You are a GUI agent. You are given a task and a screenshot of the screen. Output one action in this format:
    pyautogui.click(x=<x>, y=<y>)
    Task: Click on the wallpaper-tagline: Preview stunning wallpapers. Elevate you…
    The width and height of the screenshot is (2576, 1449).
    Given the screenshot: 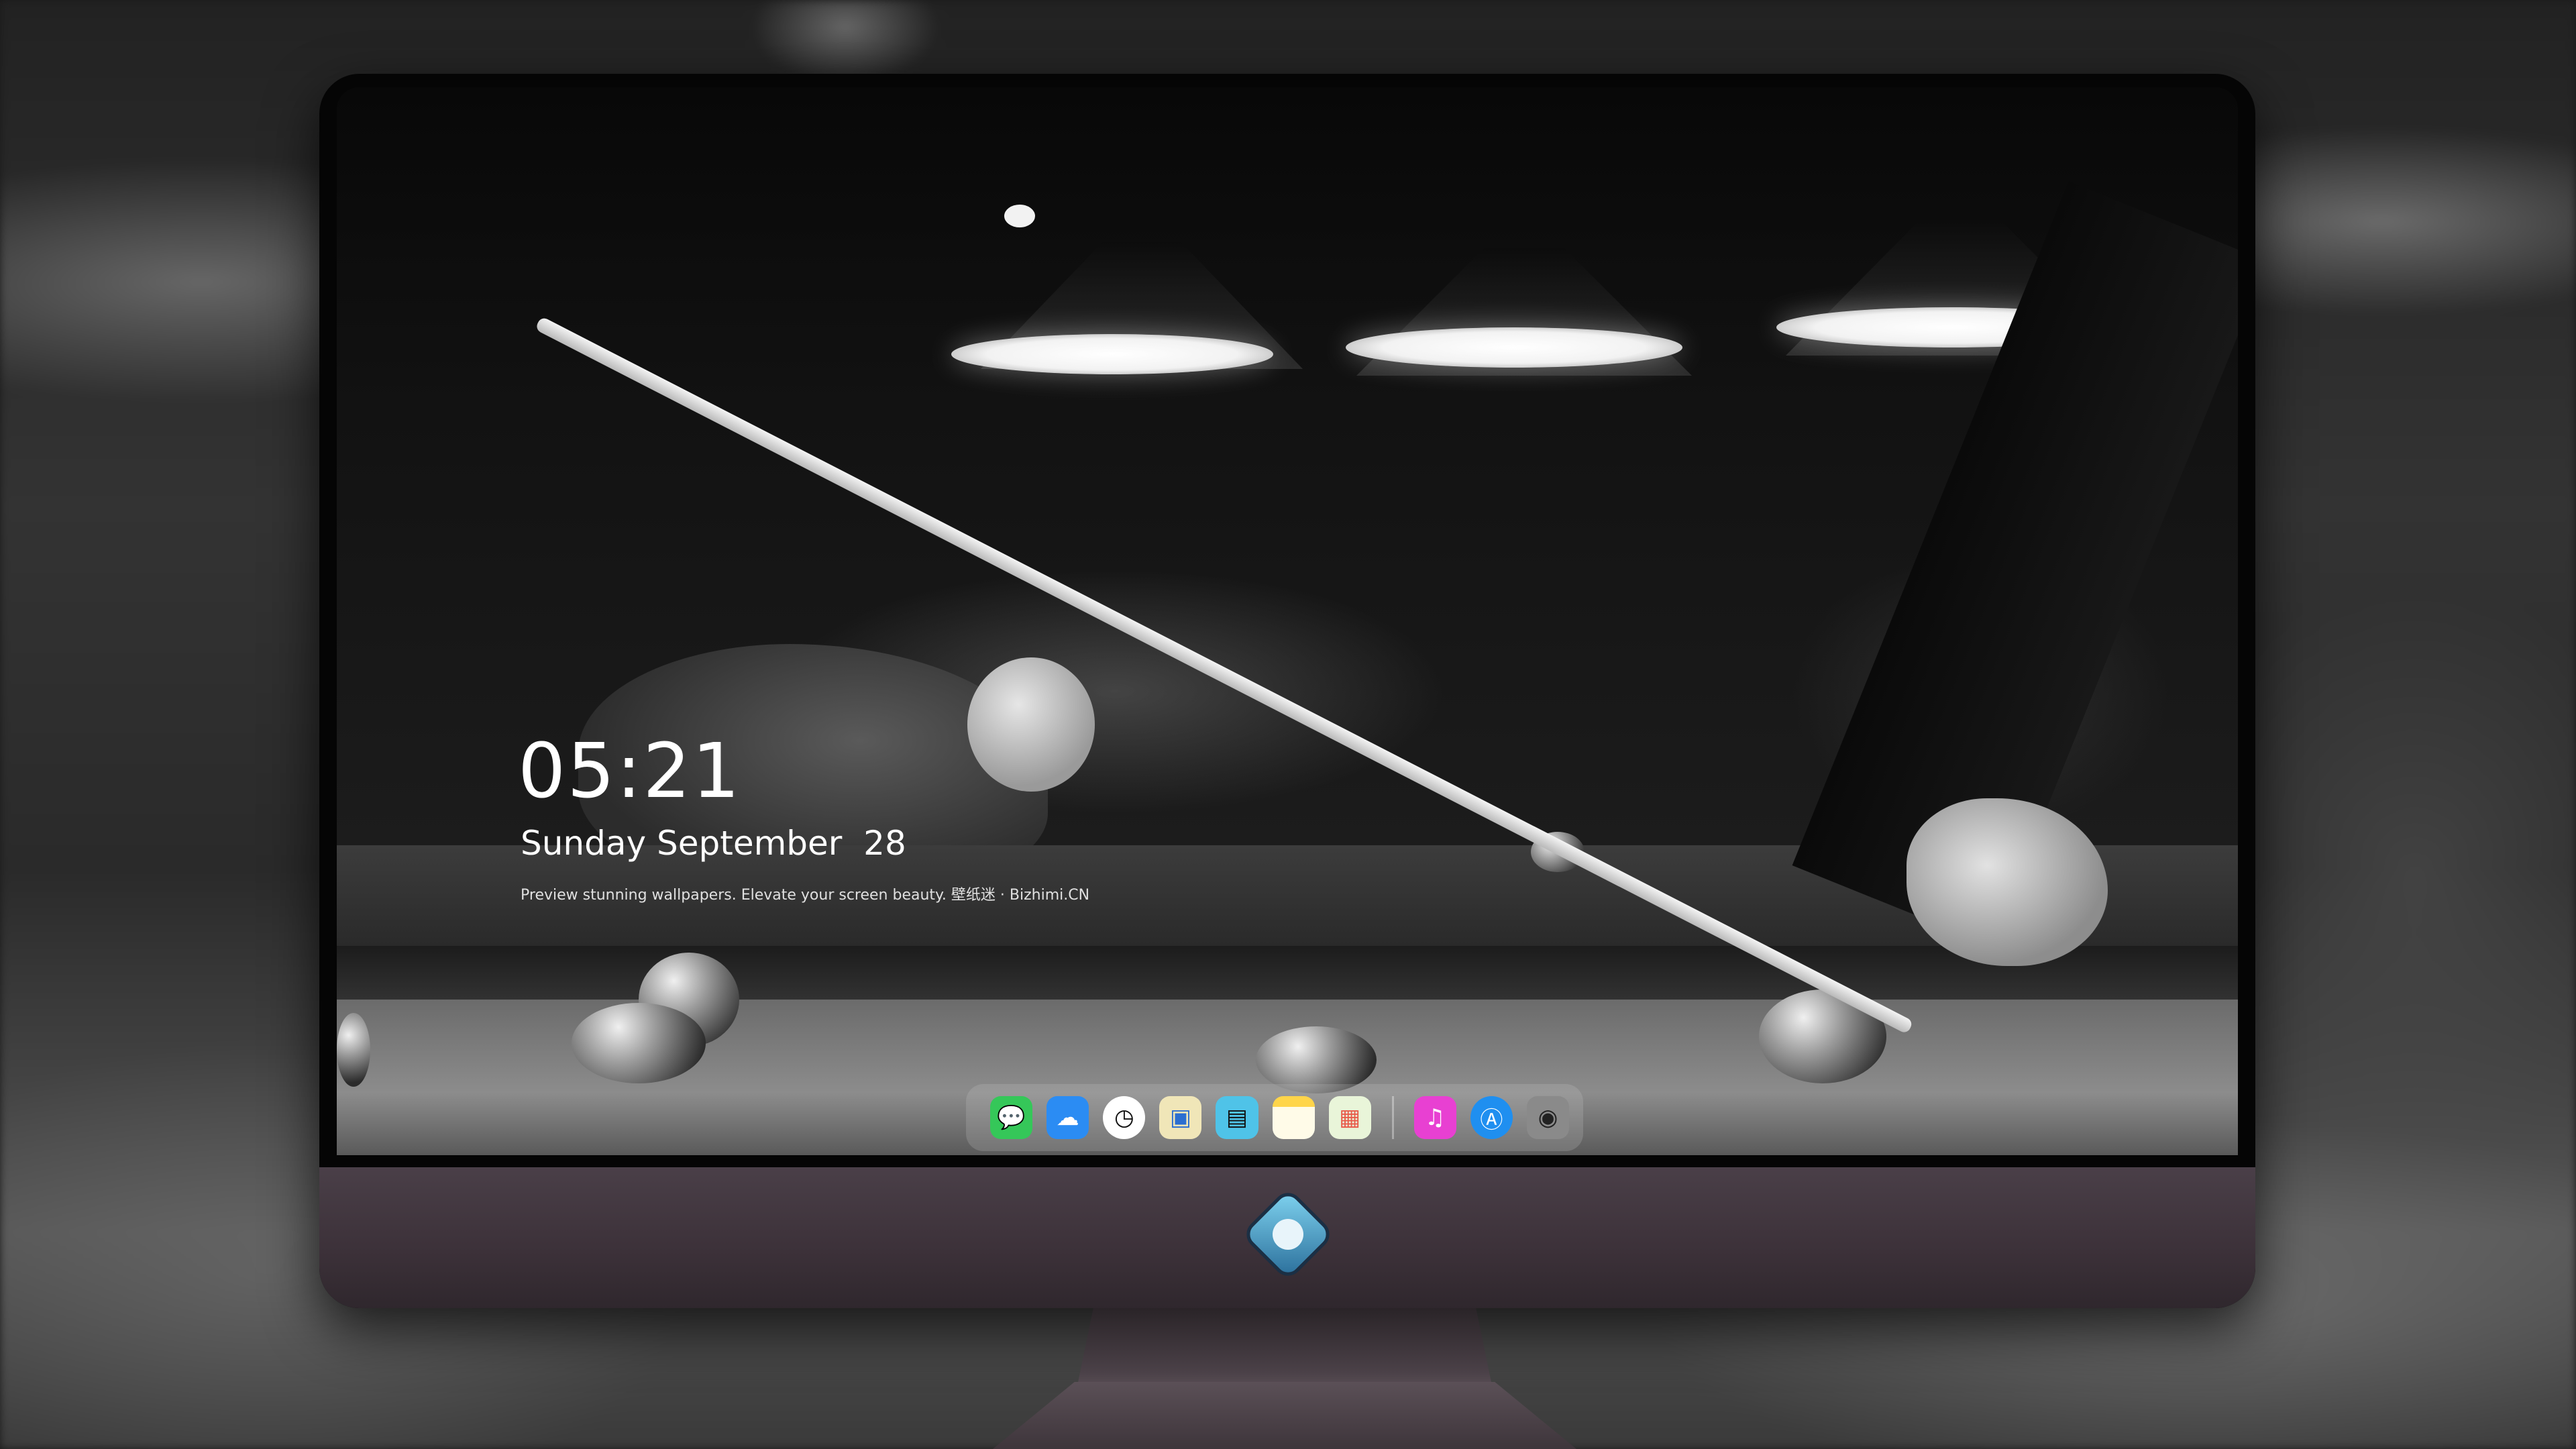 What is the action you would take?
    pyautogui.click(x=805, y=895)
    